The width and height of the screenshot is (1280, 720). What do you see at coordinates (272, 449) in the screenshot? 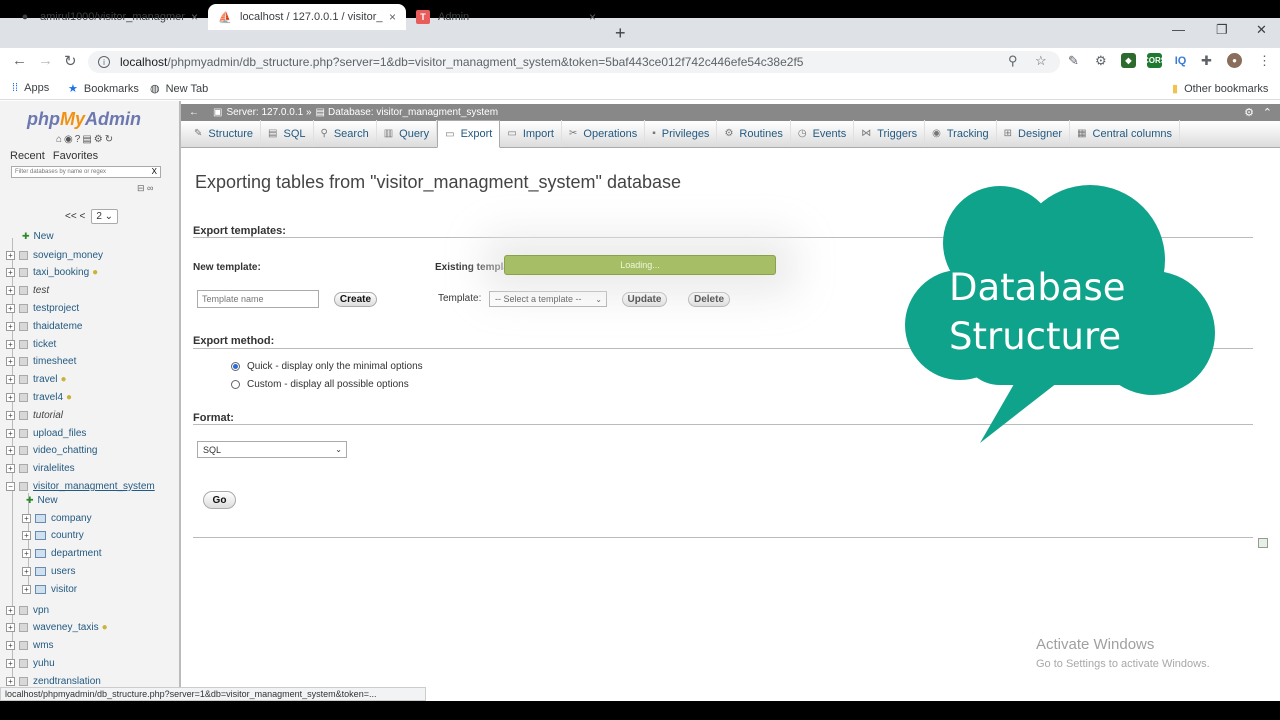
I see `format-select: SQL ⌄` at bounding box center [272, 449].